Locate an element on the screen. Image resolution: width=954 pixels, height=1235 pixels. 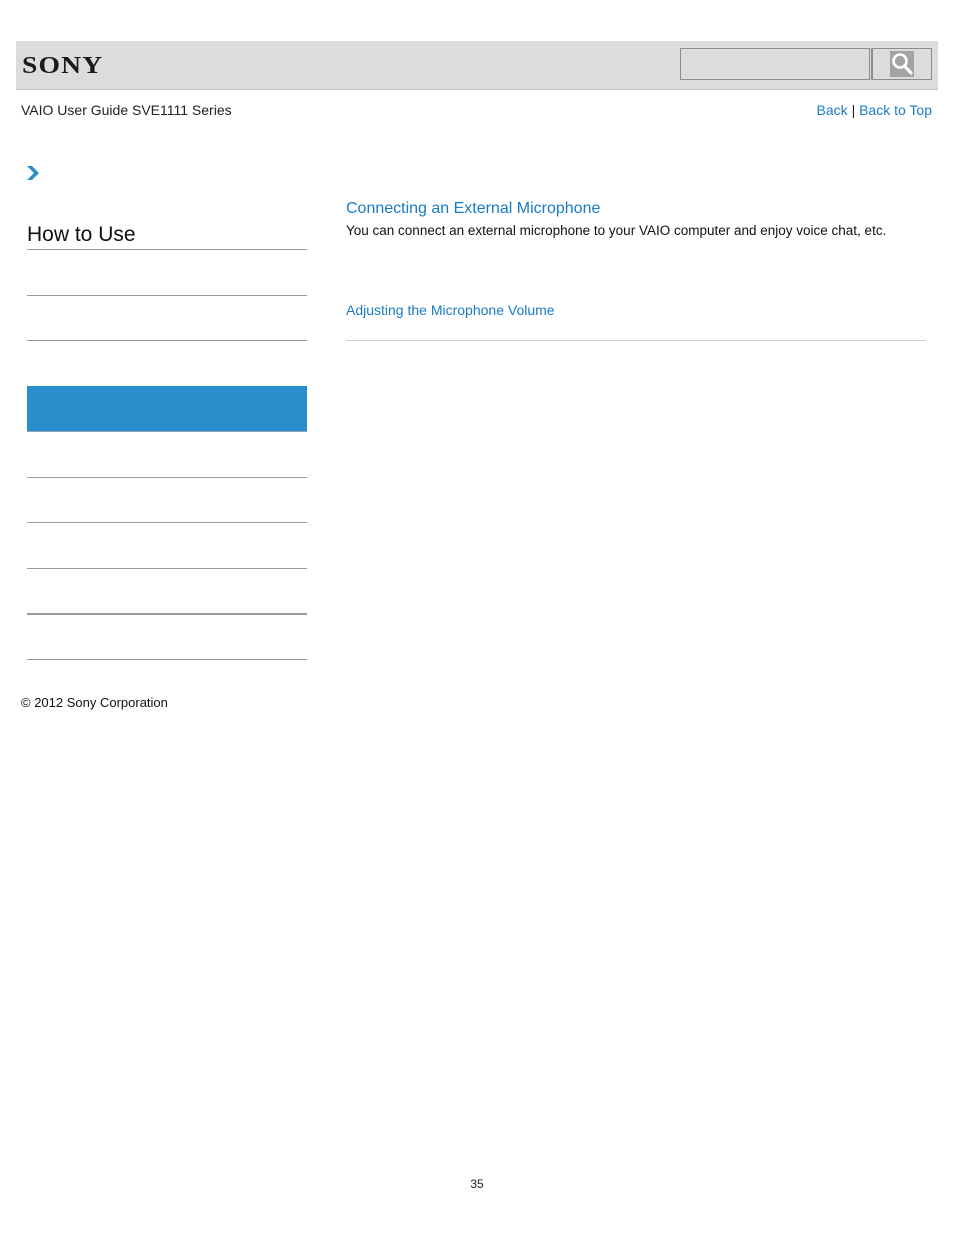
topic-title-link: Connecting an External Microphone is located at coordinates (473, 209).